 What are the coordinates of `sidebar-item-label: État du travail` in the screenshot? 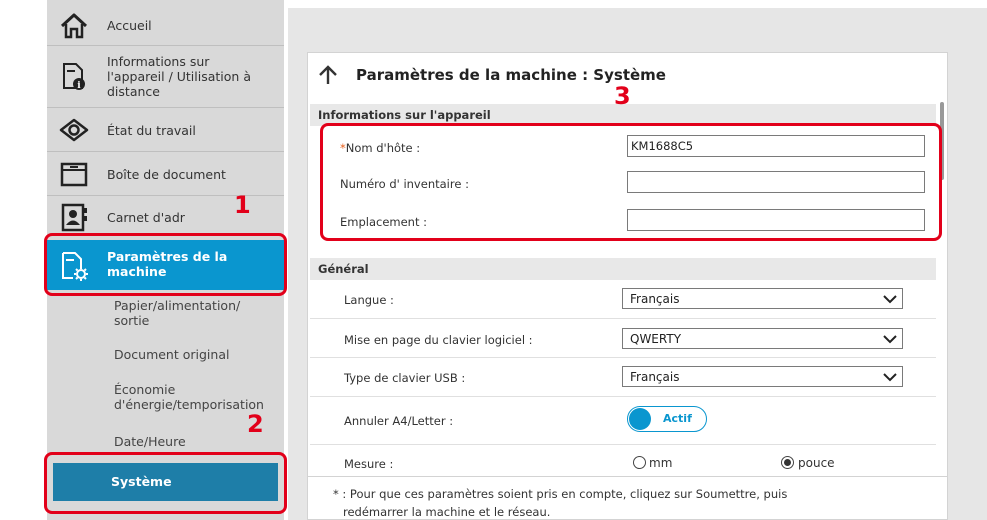 It's located at (151, 130).